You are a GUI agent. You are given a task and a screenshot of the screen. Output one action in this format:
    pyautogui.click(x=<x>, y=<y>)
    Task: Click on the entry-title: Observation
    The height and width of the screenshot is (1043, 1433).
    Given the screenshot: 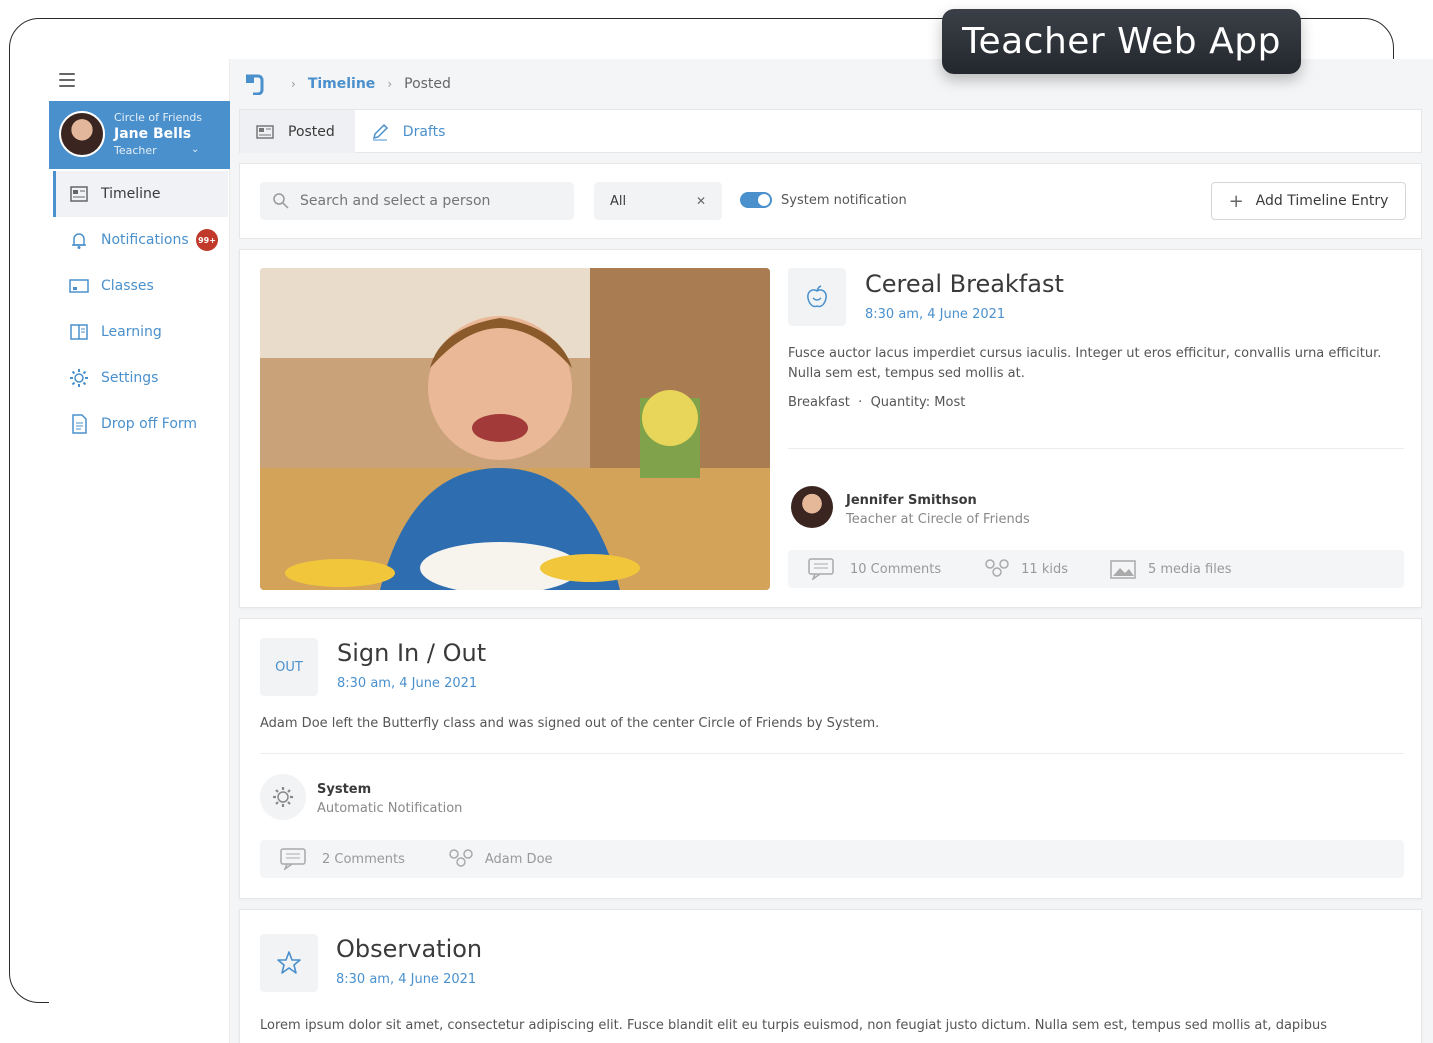 What is the action you would take?
    pyautogui.click(x=409, y=949)
    